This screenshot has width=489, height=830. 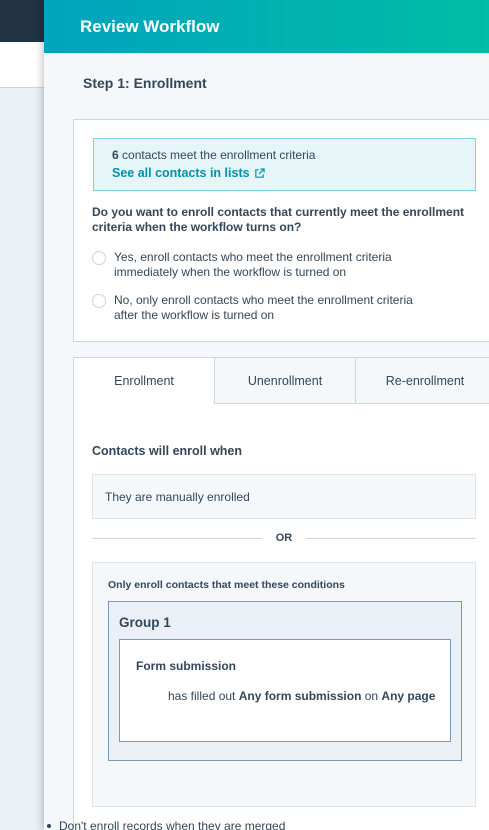 What do you see at coordinates (186, 666) in the screenshot?
I see `filter-title: Form submission` at bounding box center [186, 666].